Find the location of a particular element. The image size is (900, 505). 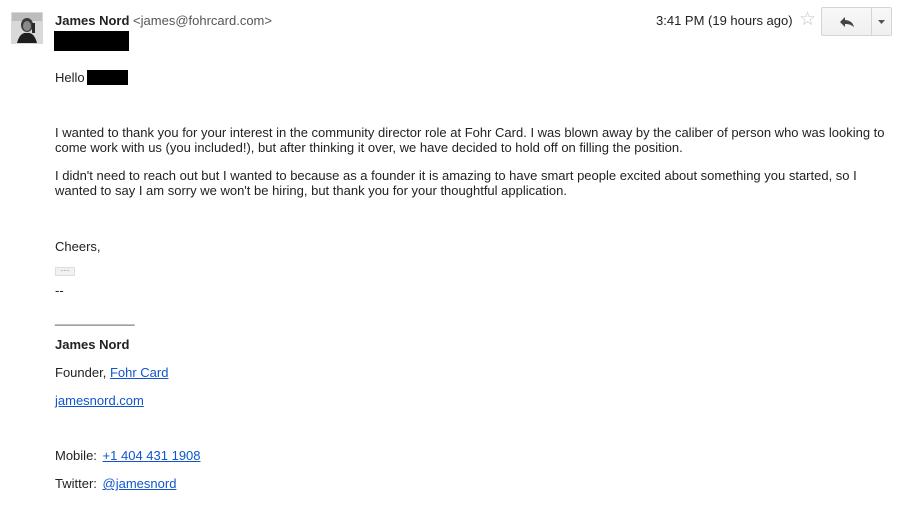

sender-line: James Nord <james@fohrcard.com> is located at coordinates (163, 20).